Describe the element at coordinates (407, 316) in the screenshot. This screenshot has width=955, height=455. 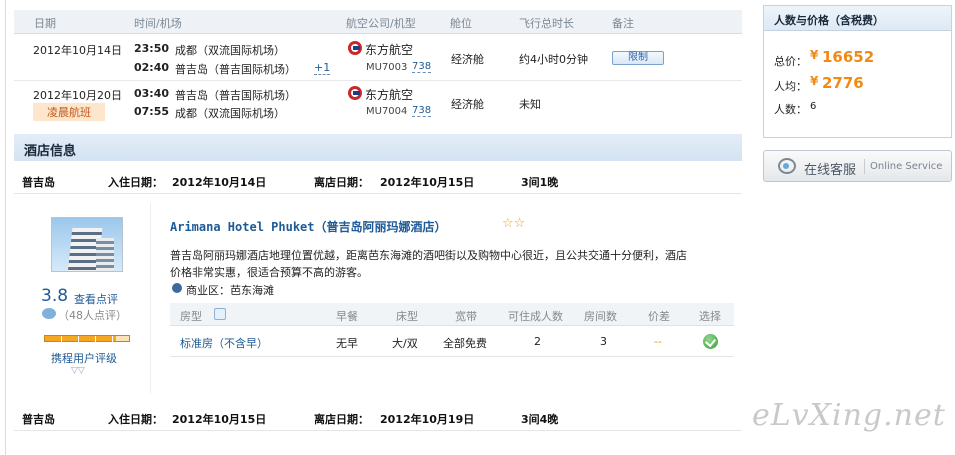
I see `header-bed: 床型` at that location.